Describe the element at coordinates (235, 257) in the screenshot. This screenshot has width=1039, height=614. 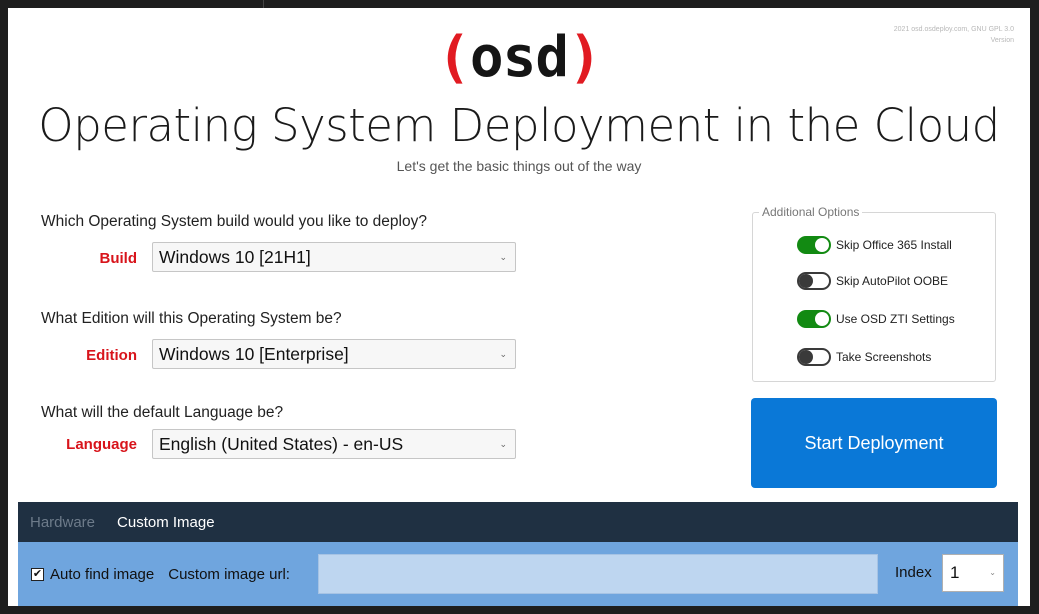
I see `build-select-value: Windows 10 [21H1]` at that location.